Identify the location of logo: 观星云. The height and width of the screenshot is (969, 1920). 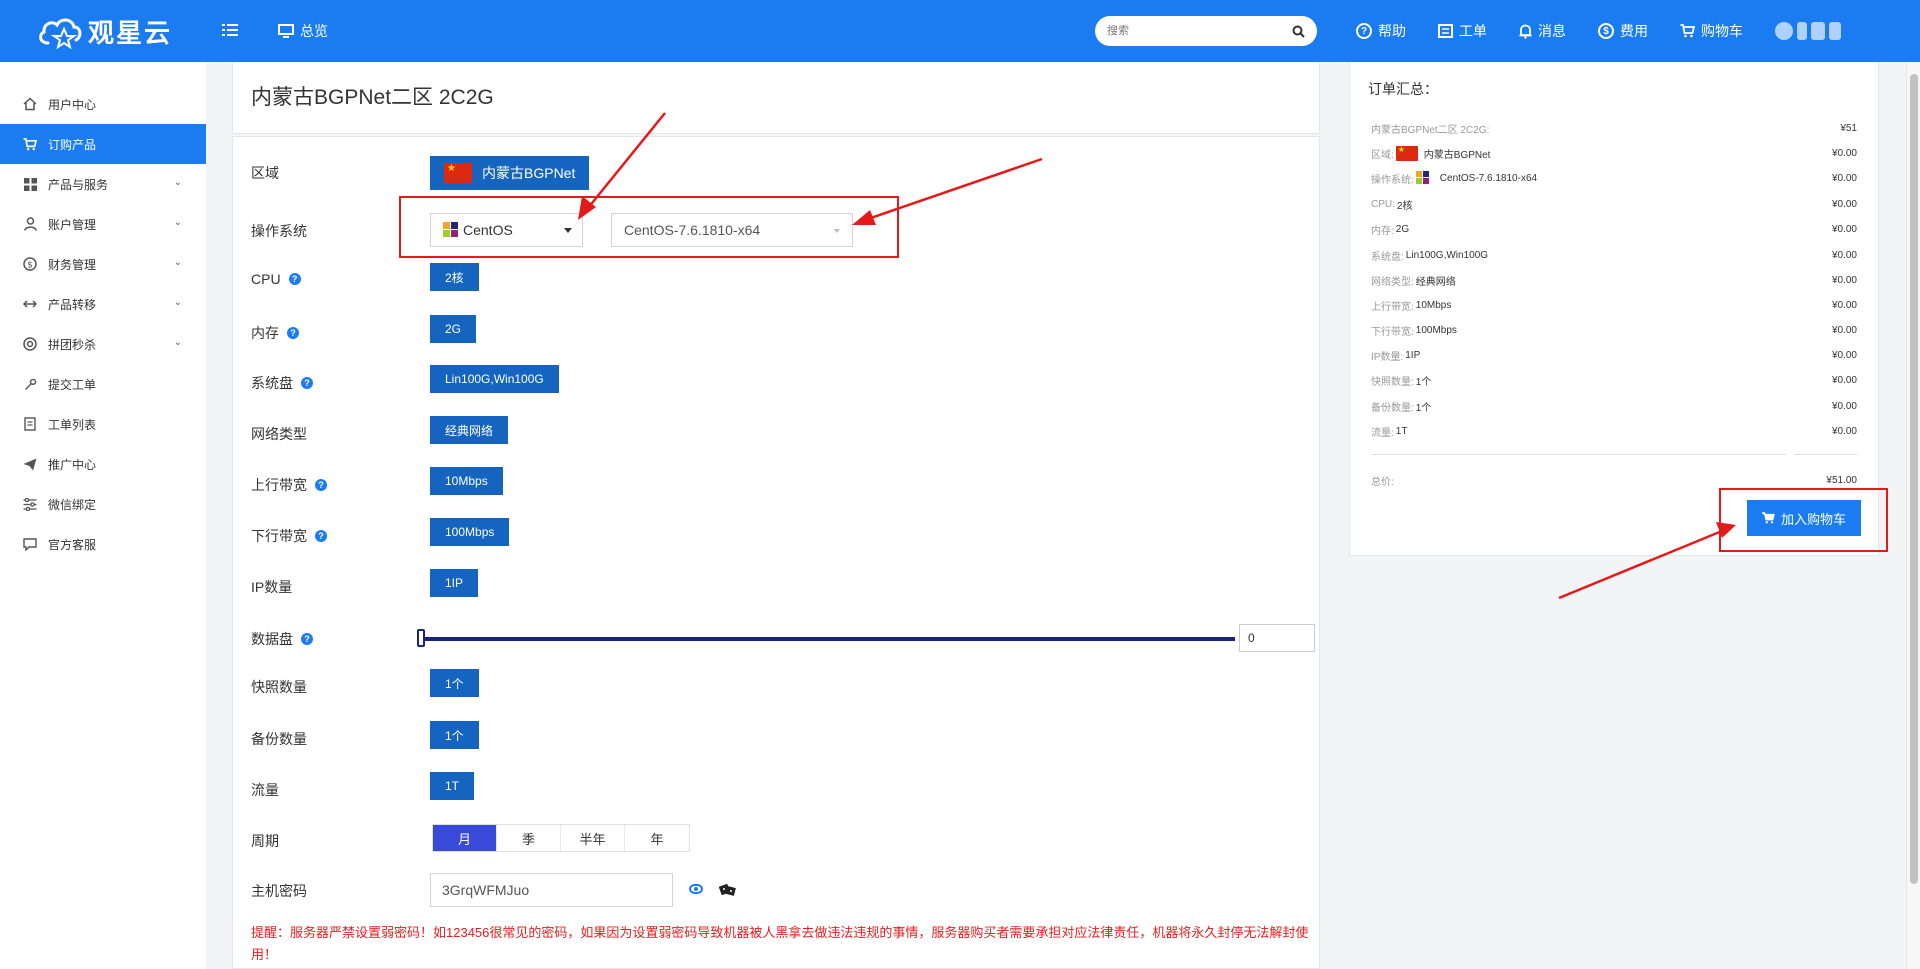
(121, 31).